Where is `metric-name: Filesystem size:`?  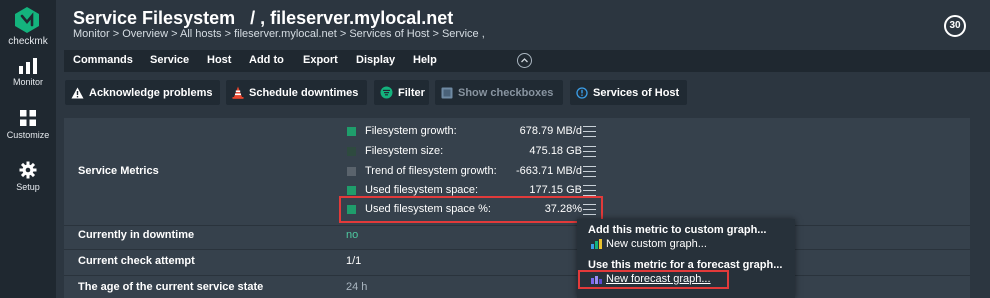
metric-name: Filesystem size: is located at coordinates (404, 151).